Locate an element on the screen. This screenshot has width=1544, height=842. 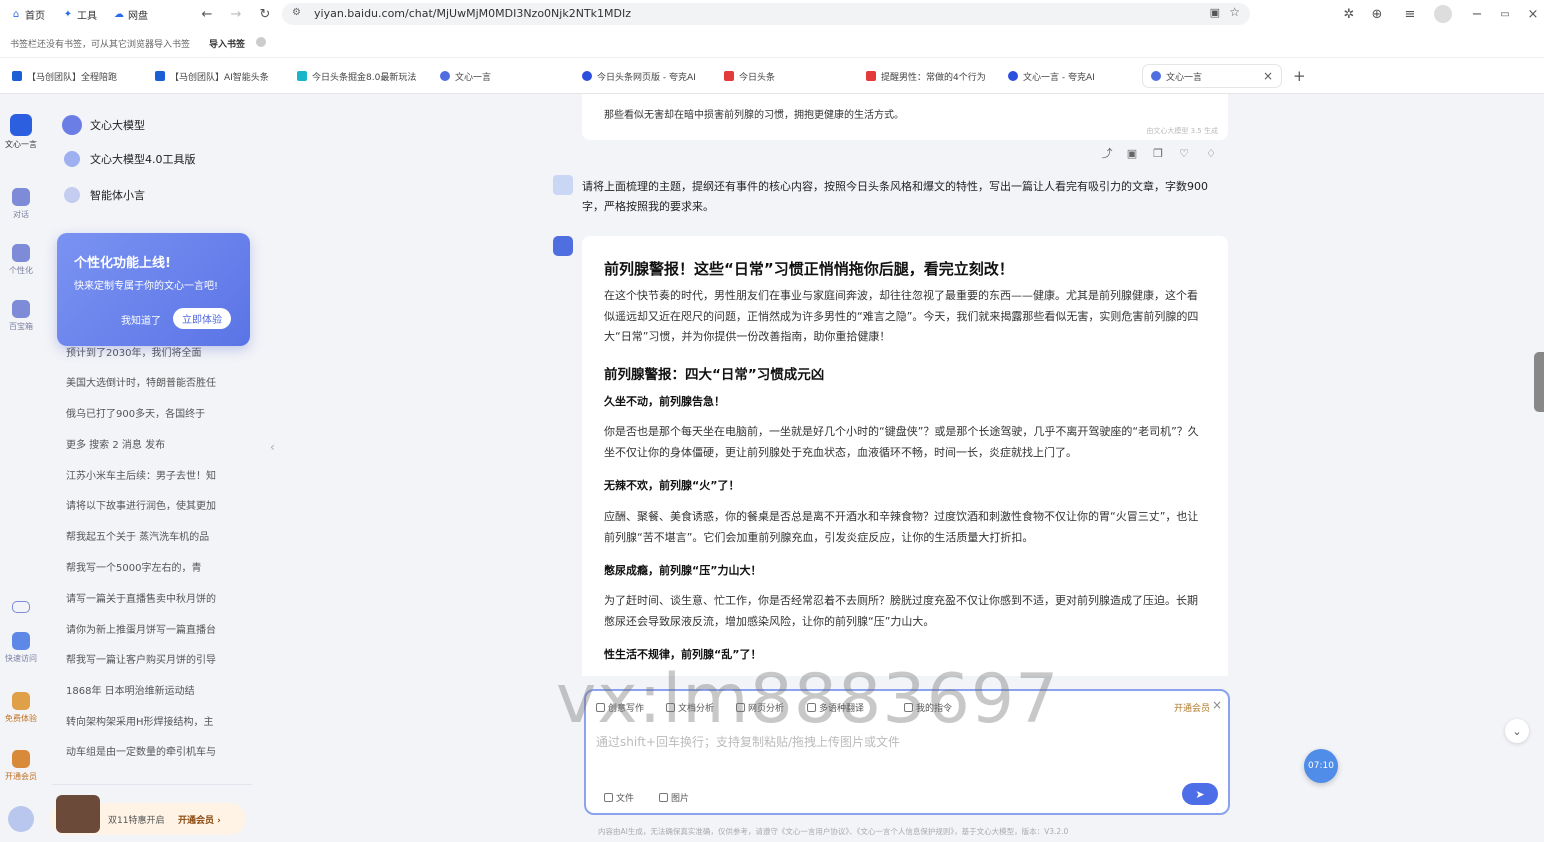
rail-toolbox: 百宝箱 is located at coordinates (21, 316).